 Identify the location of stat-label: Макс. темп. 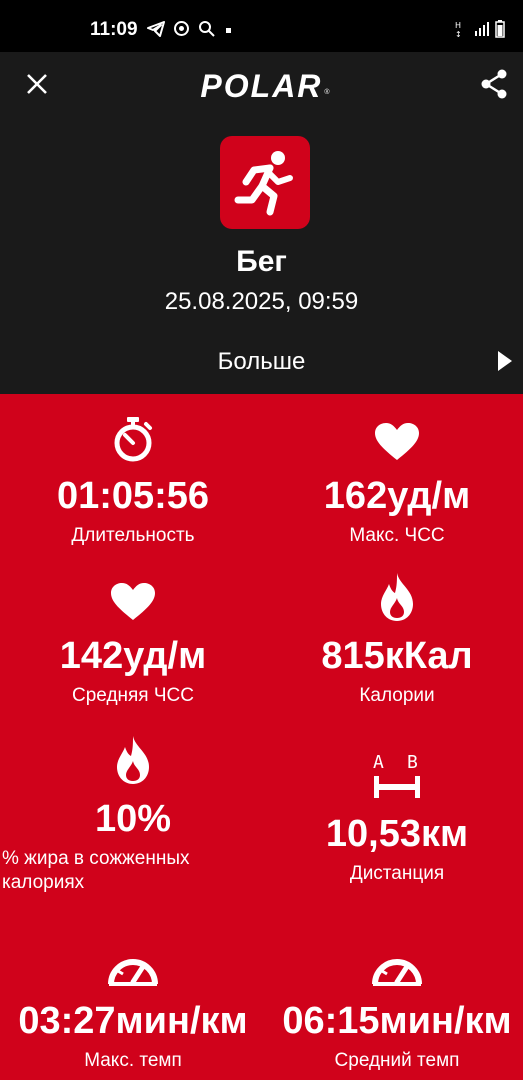
(133, 1060).